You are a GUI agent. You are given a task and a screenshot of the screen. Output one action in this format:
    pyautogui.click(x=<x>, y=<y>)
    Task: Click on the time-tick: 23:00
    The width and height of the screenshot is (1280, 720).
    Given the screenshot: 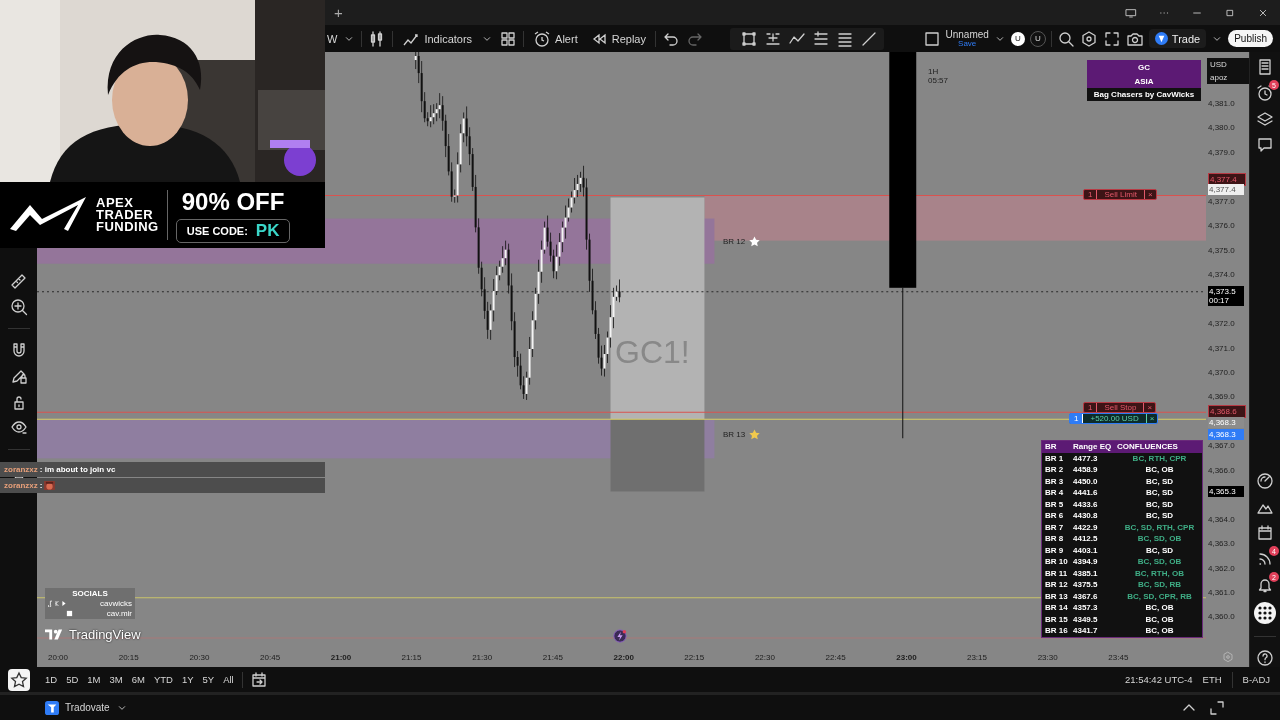 What is the action you would take?
    pyautogui.click(x=907, y=657)
    